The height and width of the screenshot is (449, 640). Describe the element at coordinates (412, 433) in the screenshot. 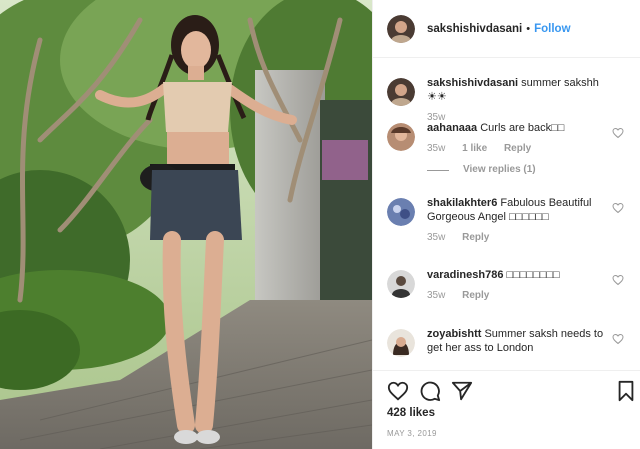

I see `post-date: MAY 3, 2019` at that location.